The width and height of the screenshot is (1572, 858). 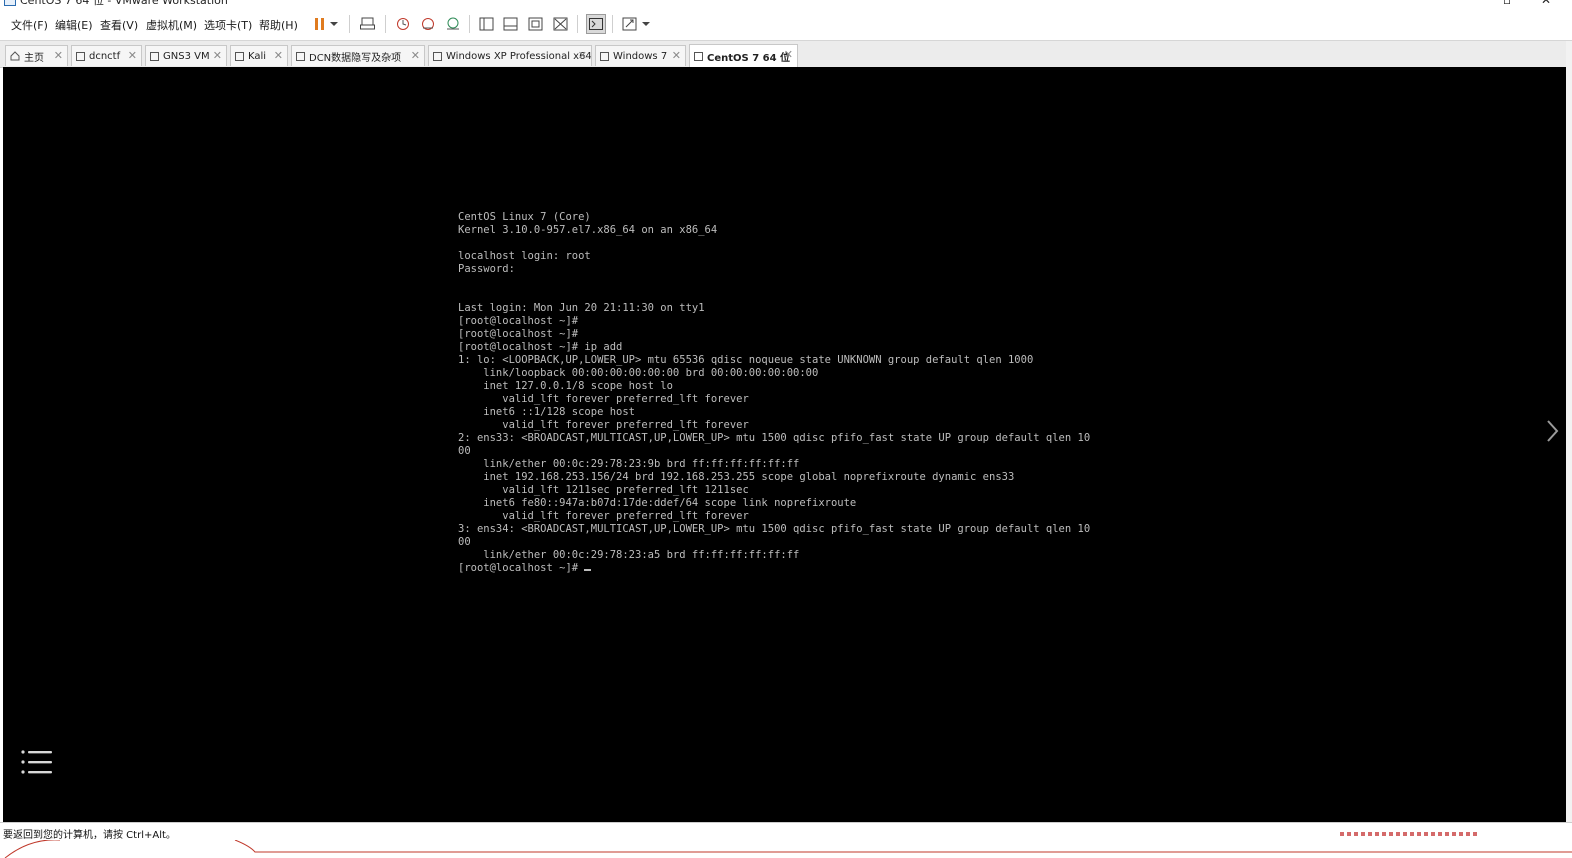 I want to click on menu-toolbar-bar: 文件(F) 编辑(E) 查看(V) 虚拟机(M) 选项卡(T) 帮助(H), so click(x=786, y=24).